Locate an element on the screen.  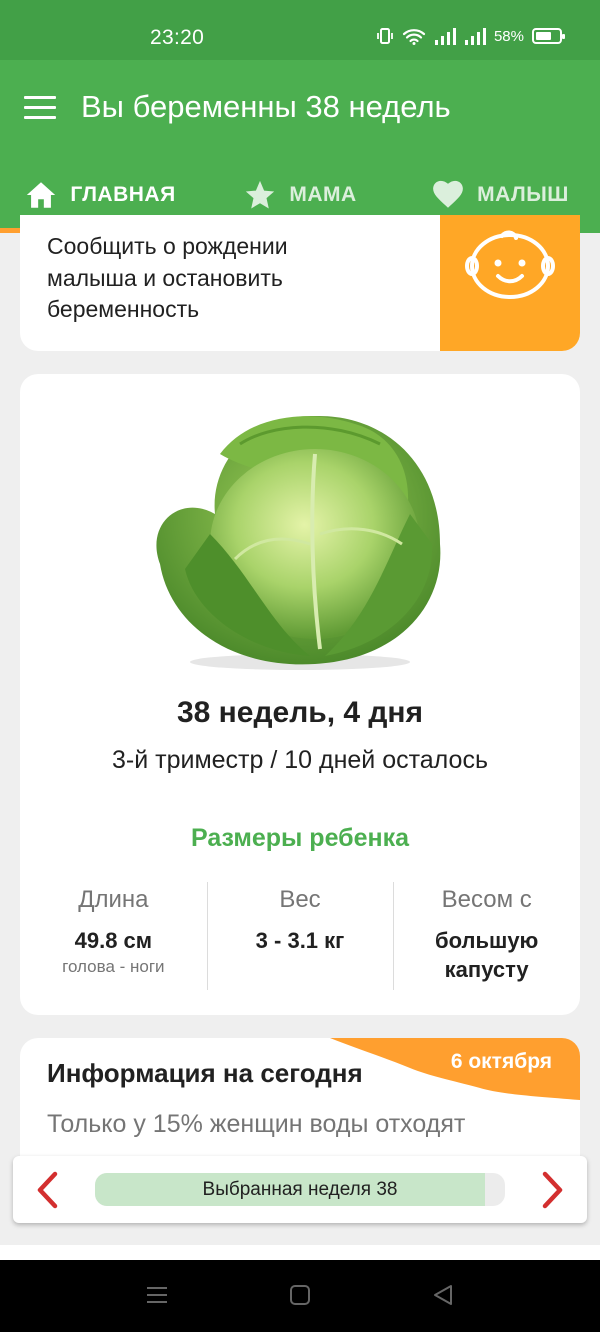
status-bar: 23:20 58% is located at coordinates (300, 30).